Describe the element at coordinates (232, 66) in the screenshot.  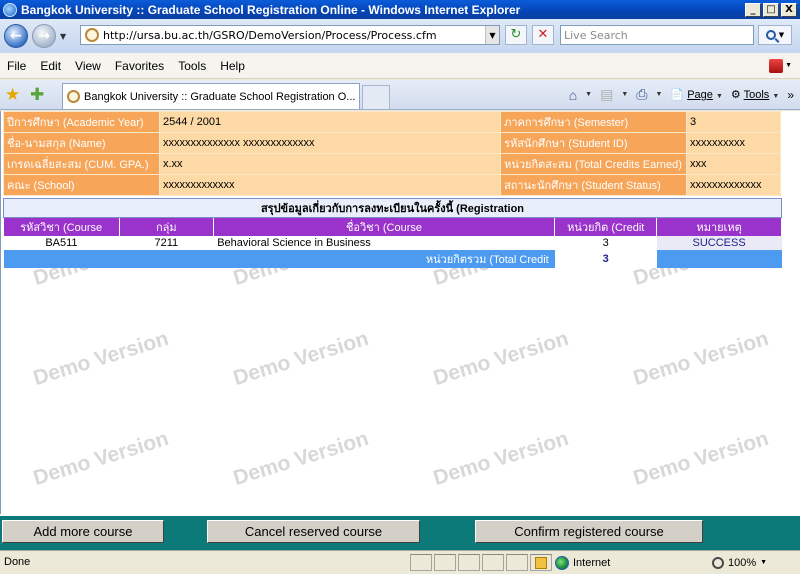
I see `menu-help: Help` at that location.